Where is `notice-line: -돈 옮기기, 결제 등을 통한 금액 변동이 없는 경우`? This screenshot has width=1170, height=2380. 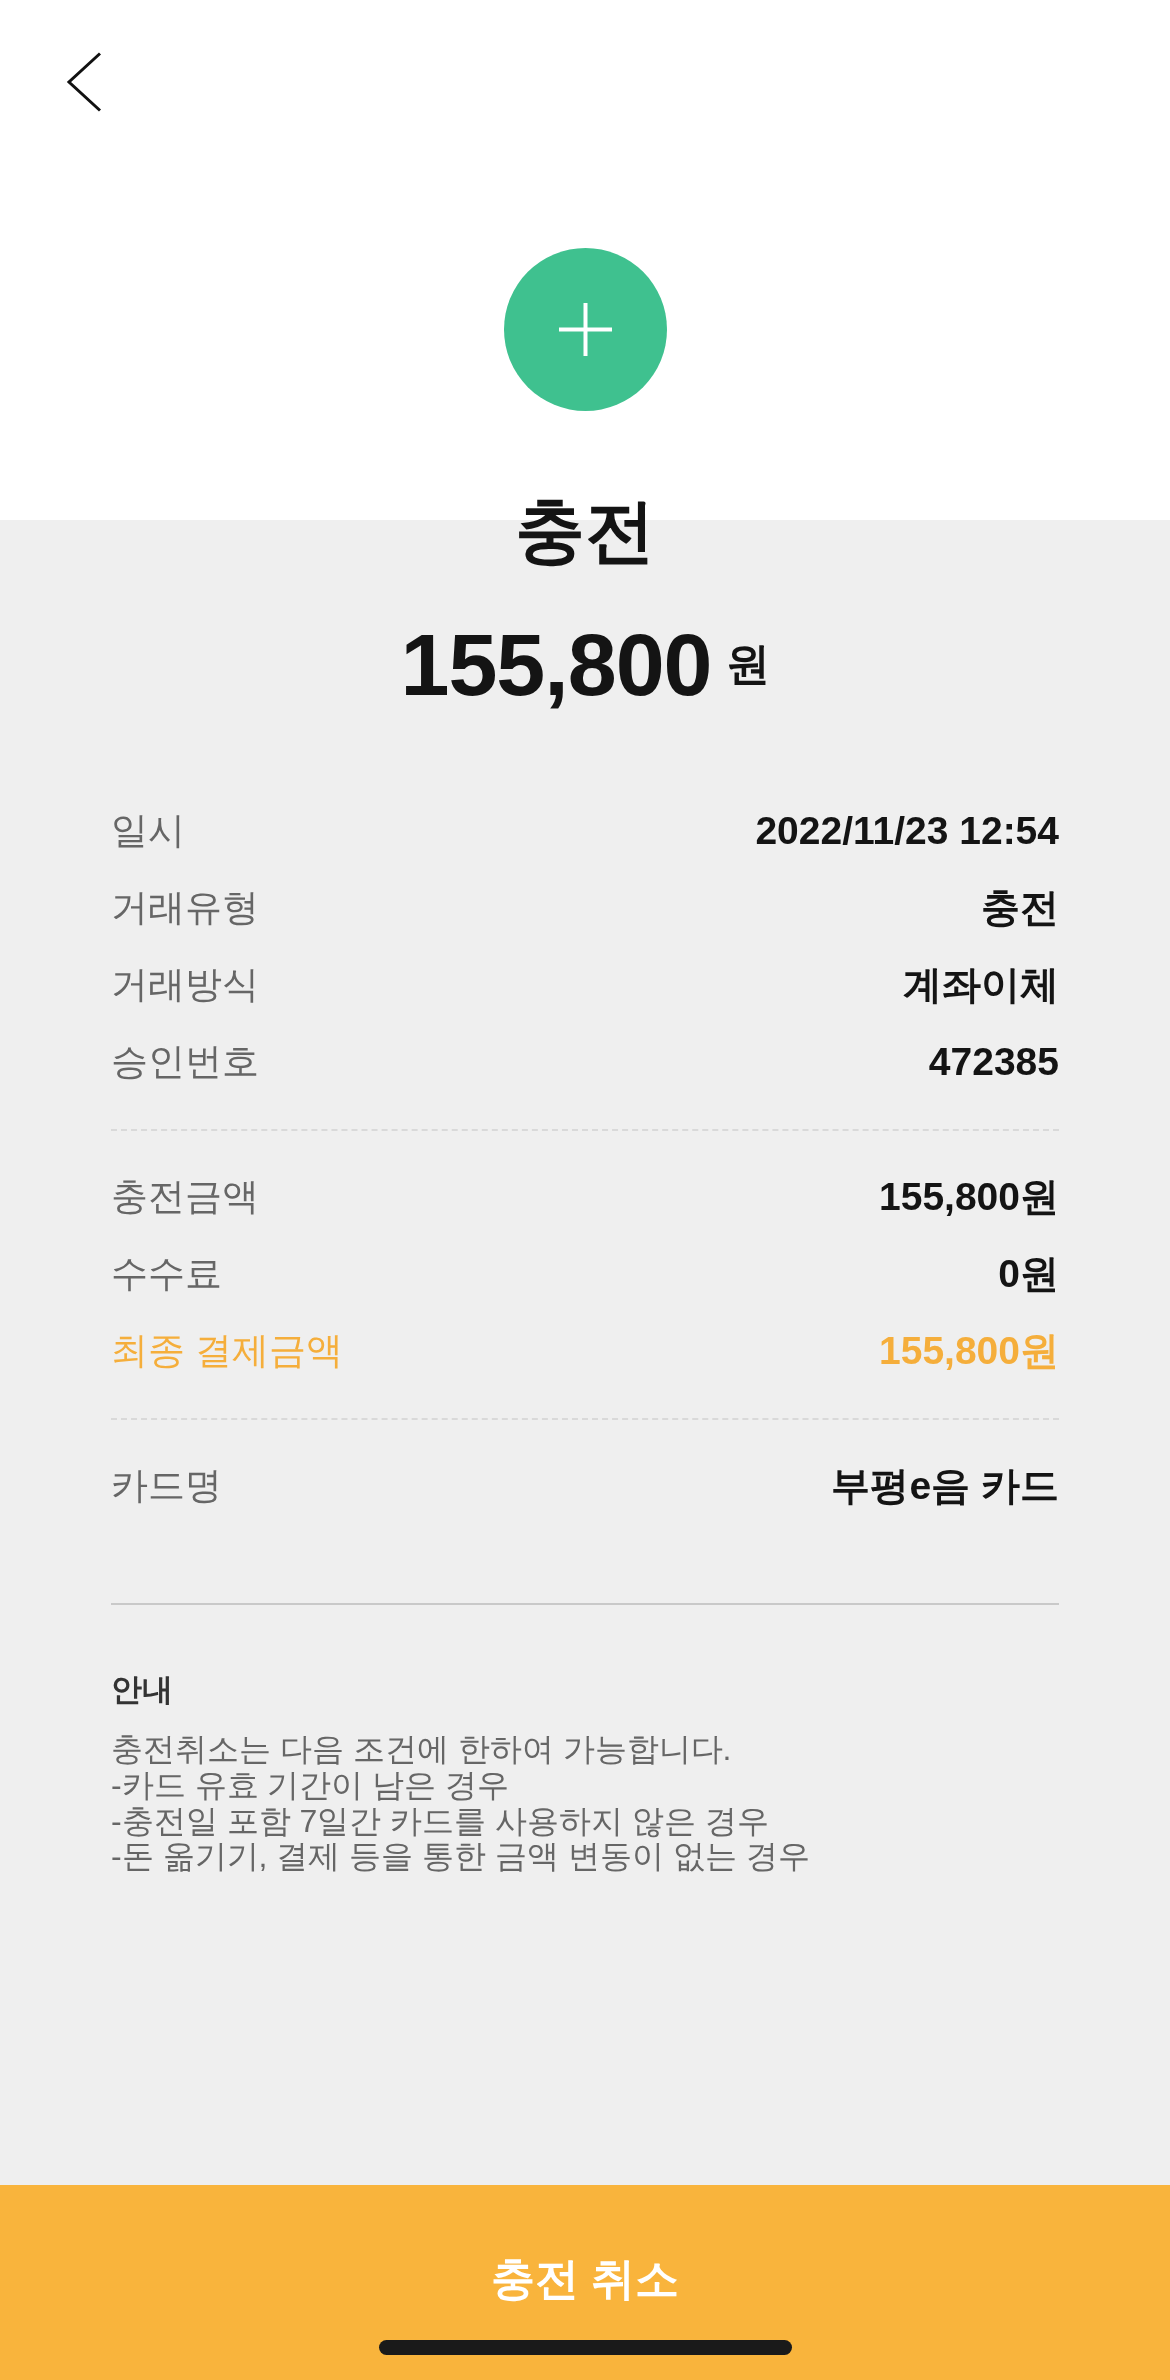
notice-line: -돈 옮기기, 결제 등을 통한 금액 변동이 없는 경우 is located at coordinates (461, 1857).